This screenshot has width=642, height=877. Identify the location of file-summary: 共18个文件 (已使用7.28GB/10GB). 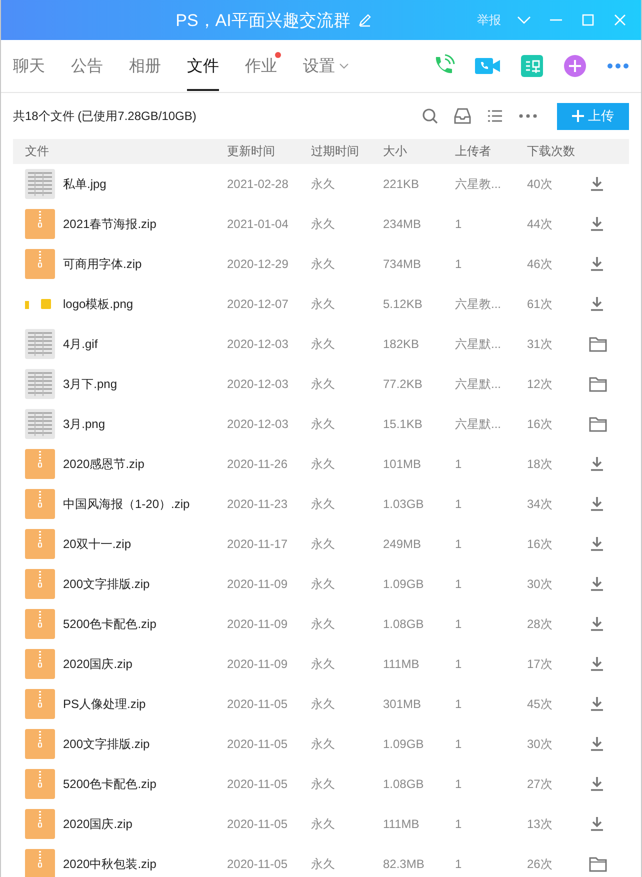
(105, 116).